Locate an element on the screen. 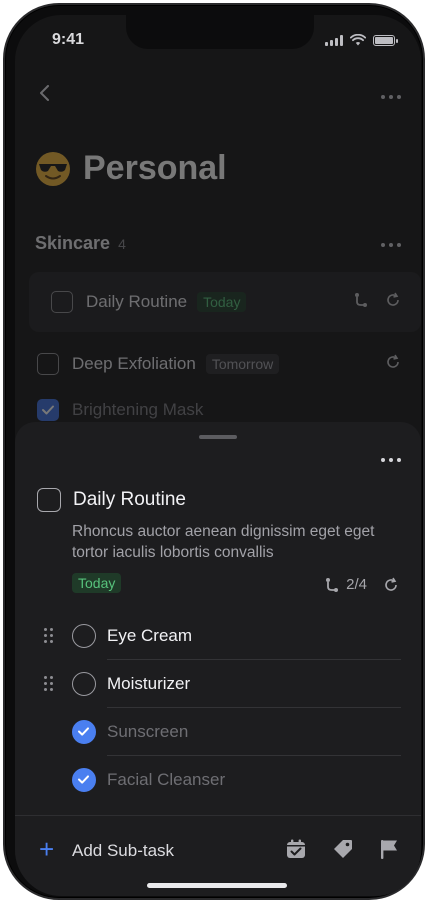 Image resolution: width=428 pixels, height=903 pixels. task-title: Daily Routine is located at coordinates (129, 500).